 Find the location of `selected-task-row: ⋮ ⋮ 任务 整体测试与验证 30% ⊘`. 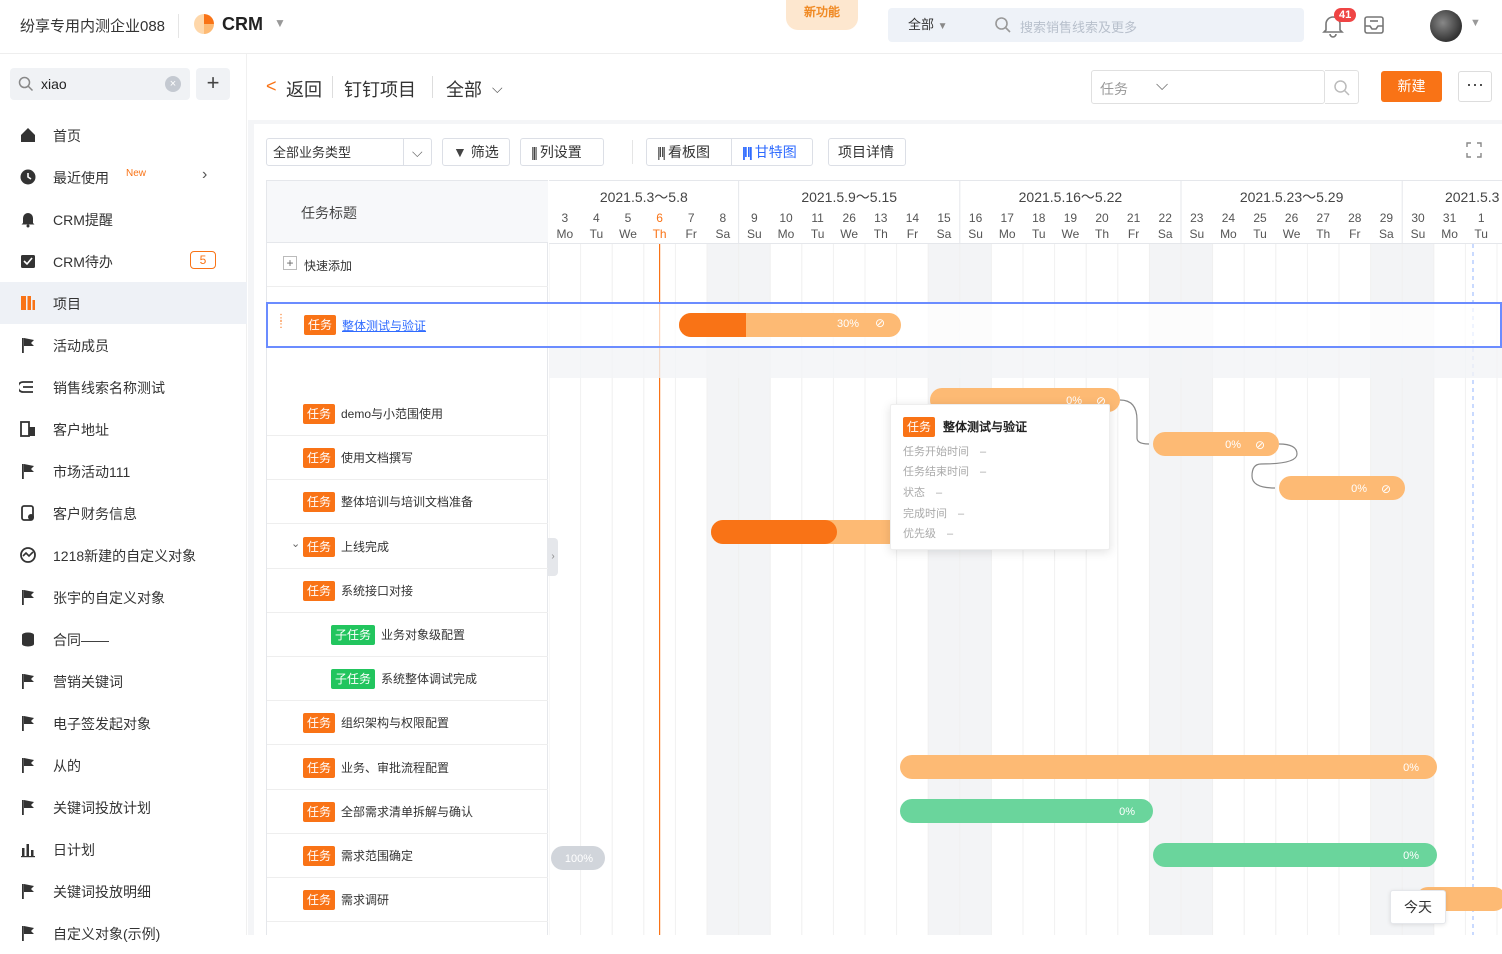

selected-task-row: ⋮ ⋮ 任务 整体测试与验证 30% ⊘ is located at coordinates (884, 325).